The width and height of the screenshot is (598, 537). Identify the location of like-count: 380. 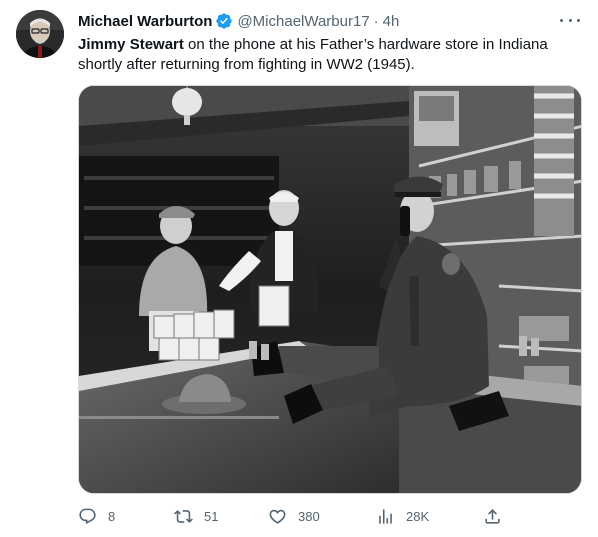
(309, 516).